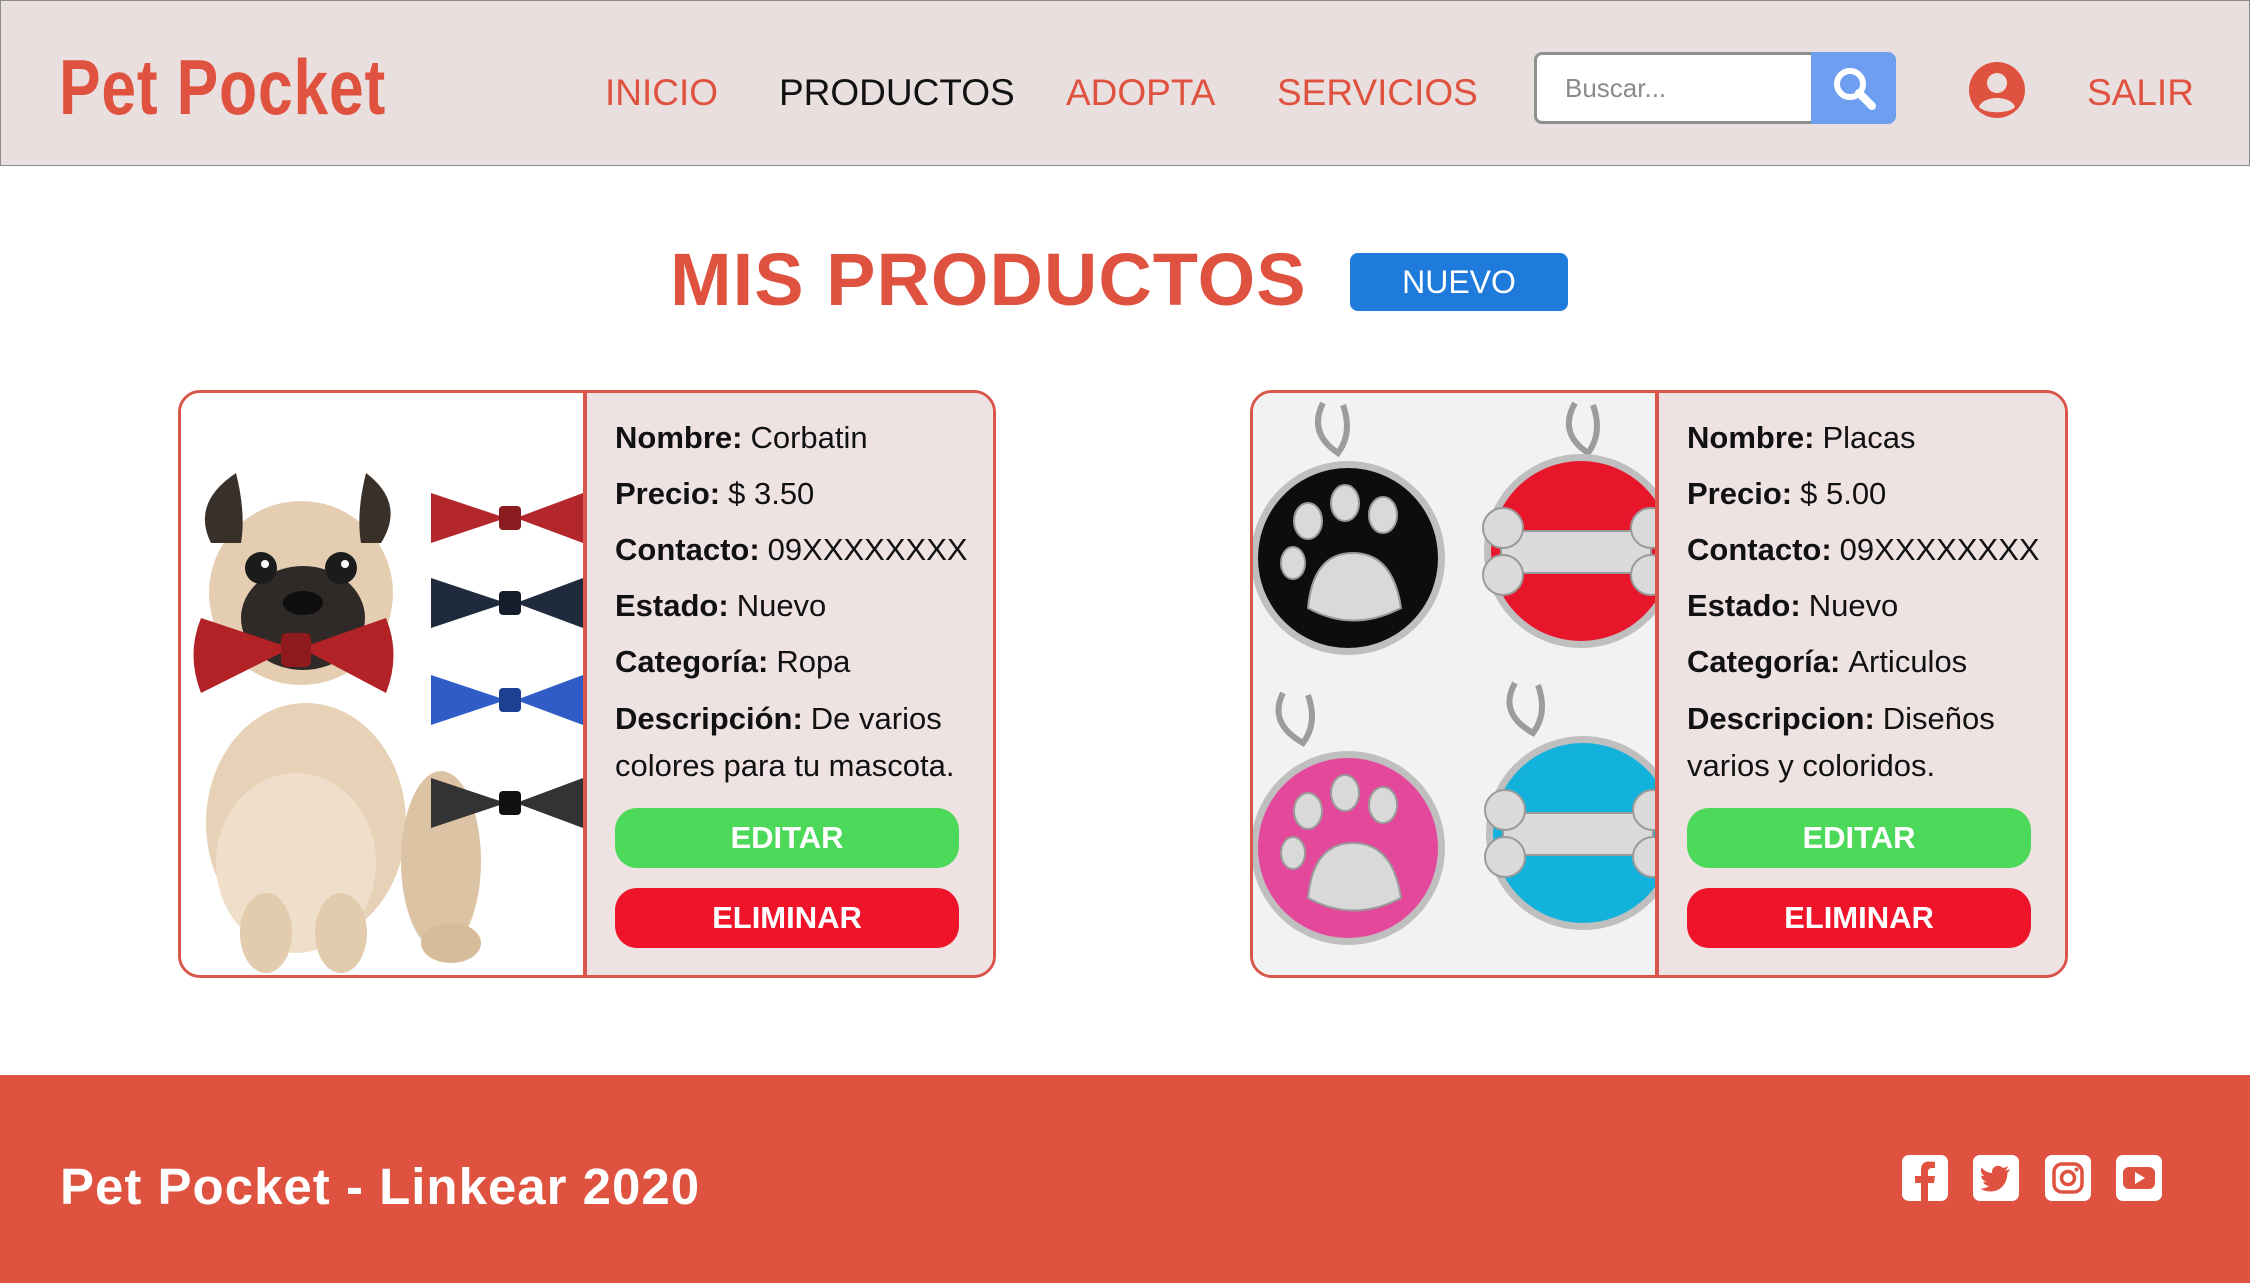  What do you see at coordinates (380, 1186) in the screenshot?
I see `footer-copyright: Pet Pocket - Linkear 2020` at bounding box center [380, 1186].